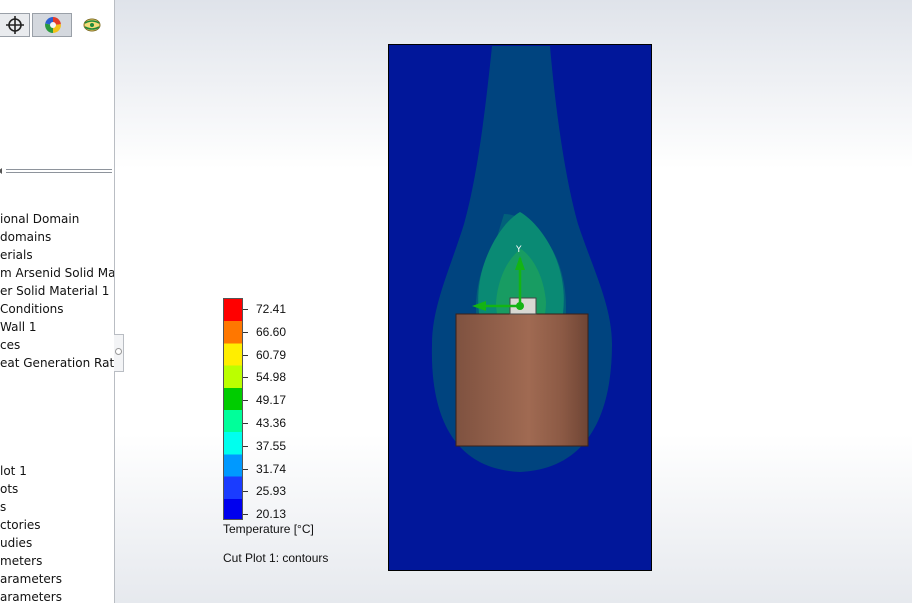 The image size is (912, 603). I want to click on panel-splitter, so click(57, 172).